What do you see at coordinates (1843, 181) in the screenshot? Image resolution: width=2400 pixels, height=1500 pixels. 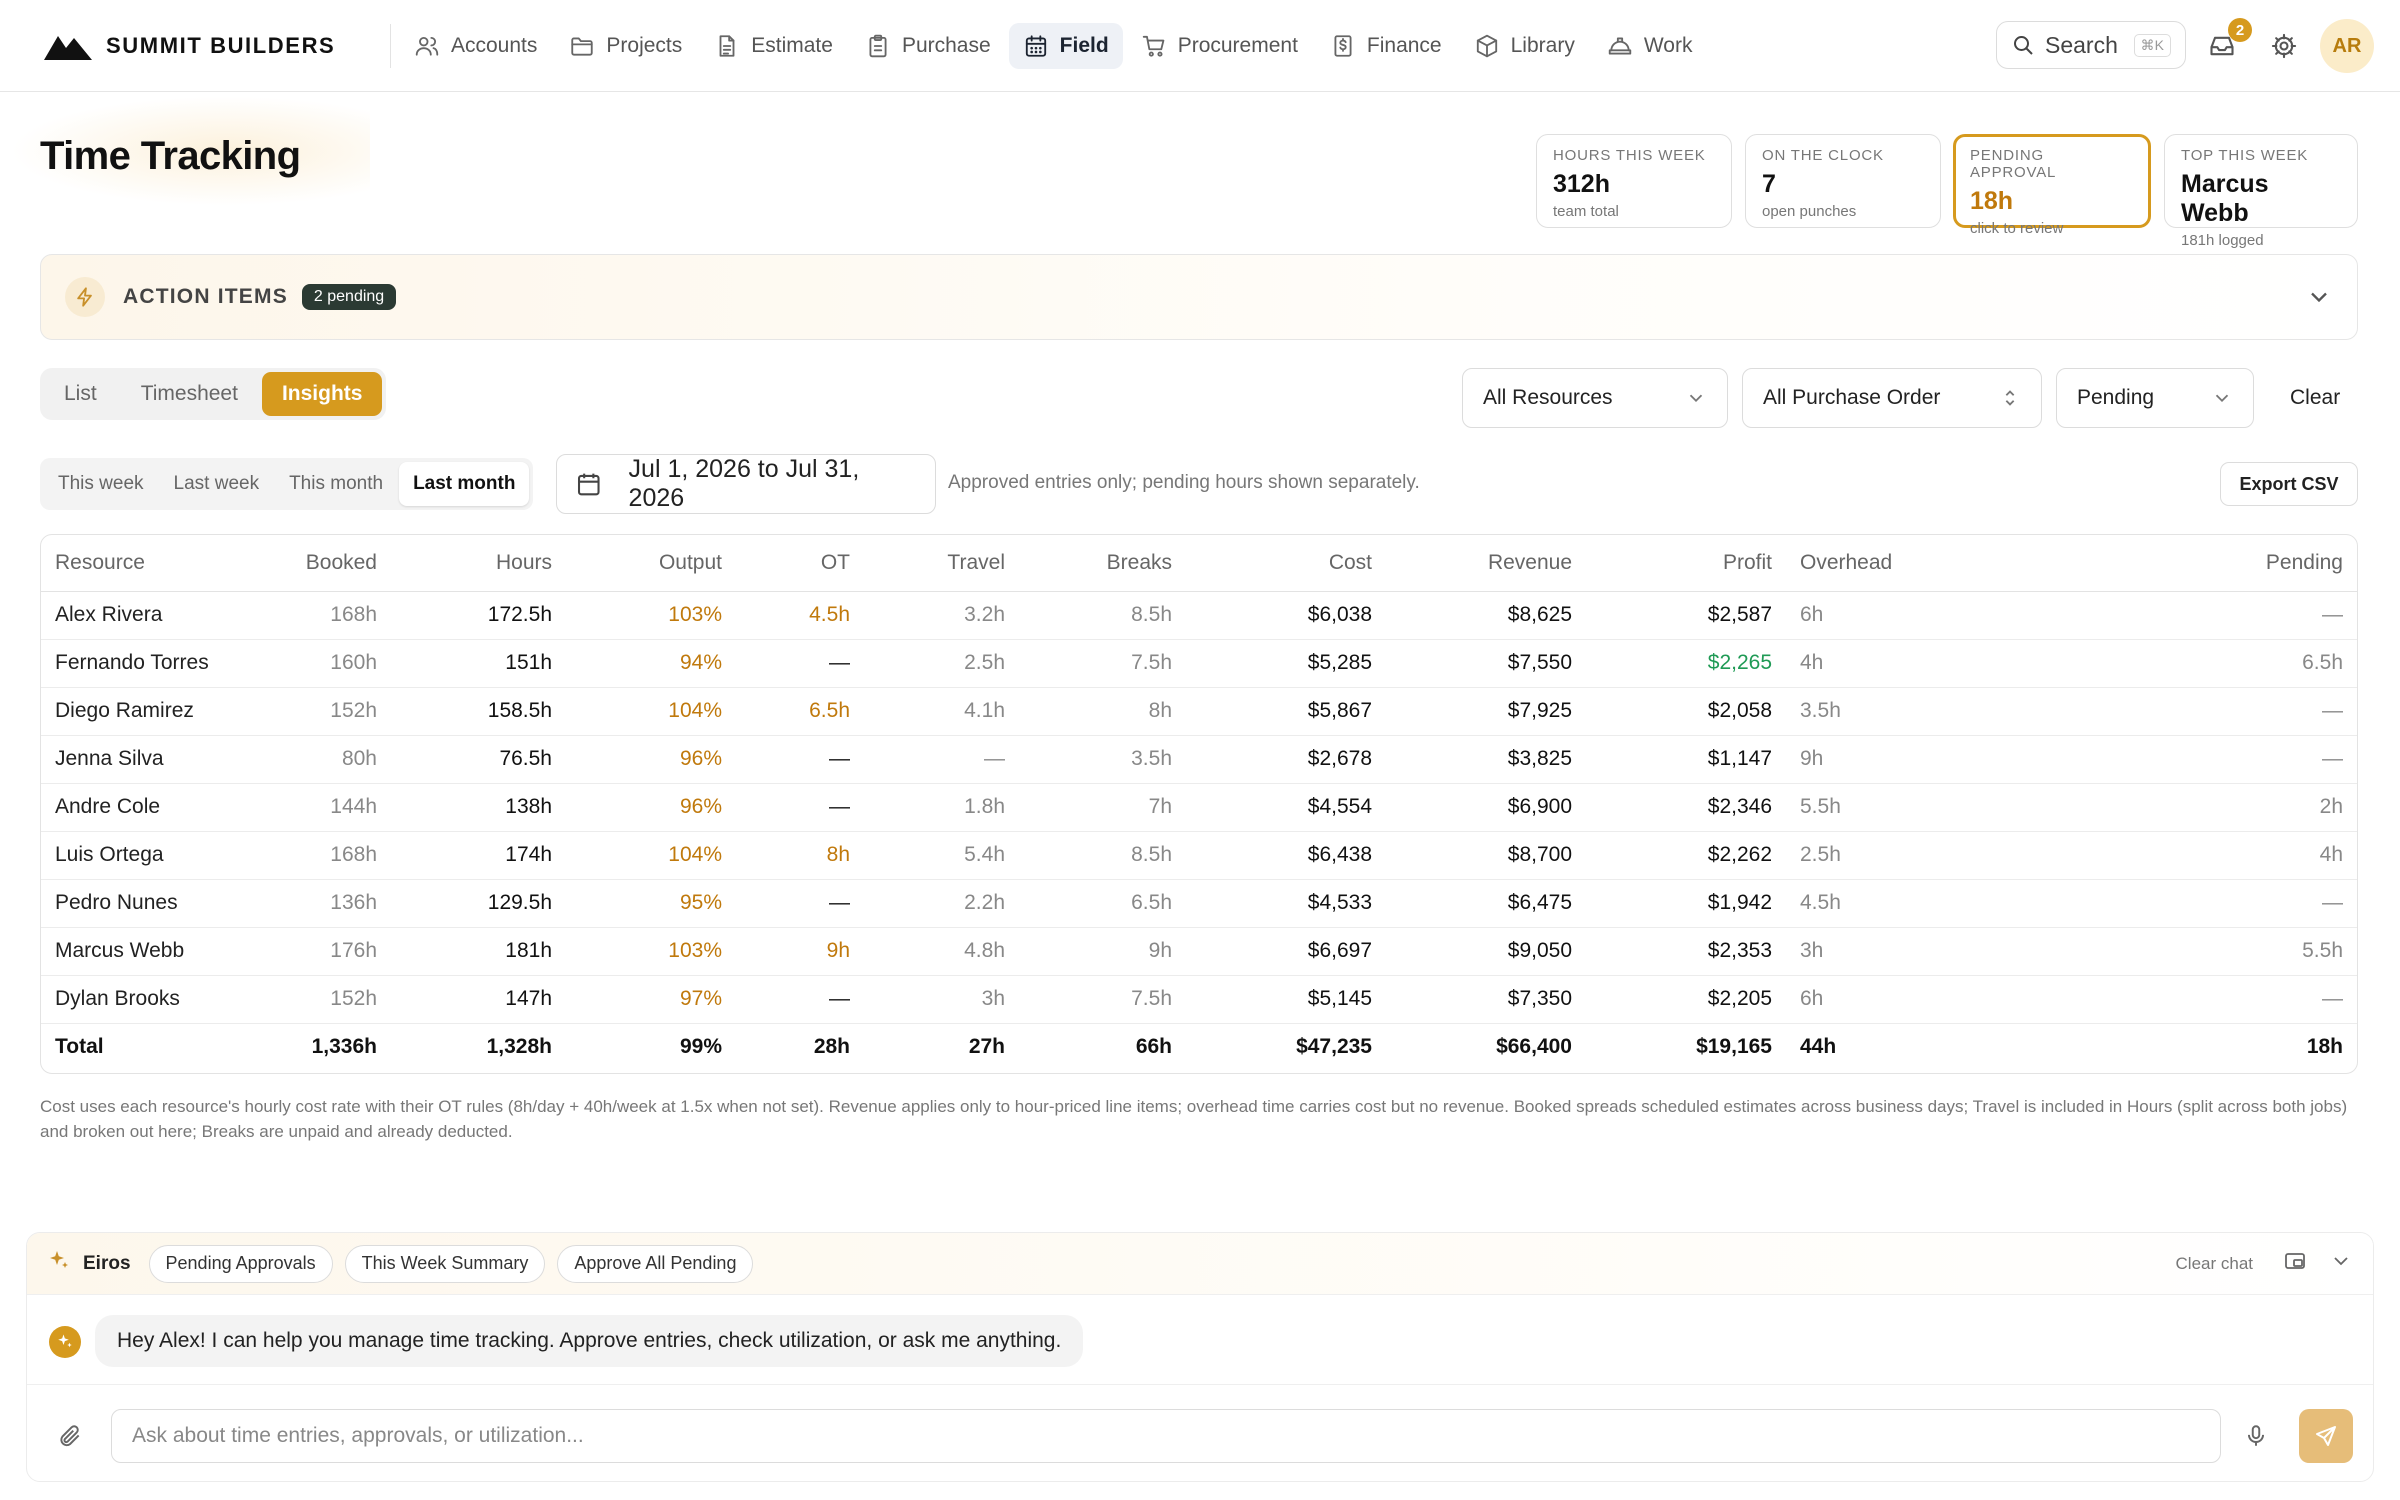 I see `stat-on-the-clock: On the clock 7 open punches` at bounding box center [1843, 181].